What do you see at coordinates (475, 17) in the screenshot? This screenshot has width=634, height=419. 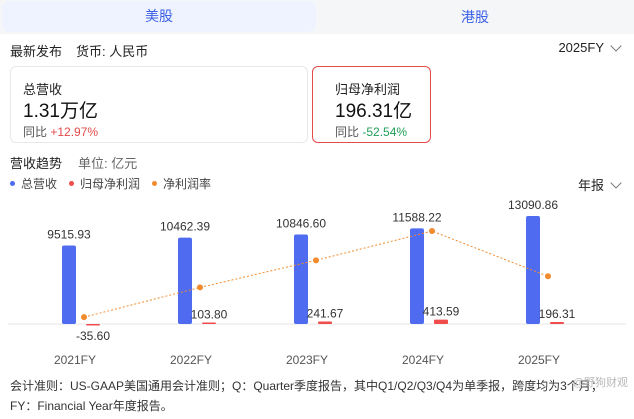 I see `tab-hk-stocks: 港股` at bounding box center [475, 17].